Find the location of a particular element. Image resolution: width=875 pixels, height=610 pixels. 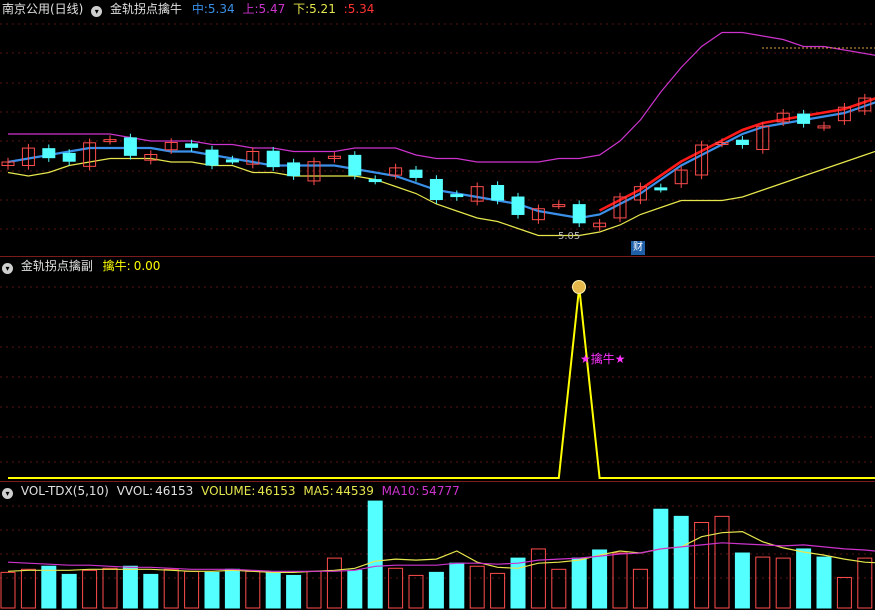

extra-value: 5.34 is located at coordinates (361, 9).